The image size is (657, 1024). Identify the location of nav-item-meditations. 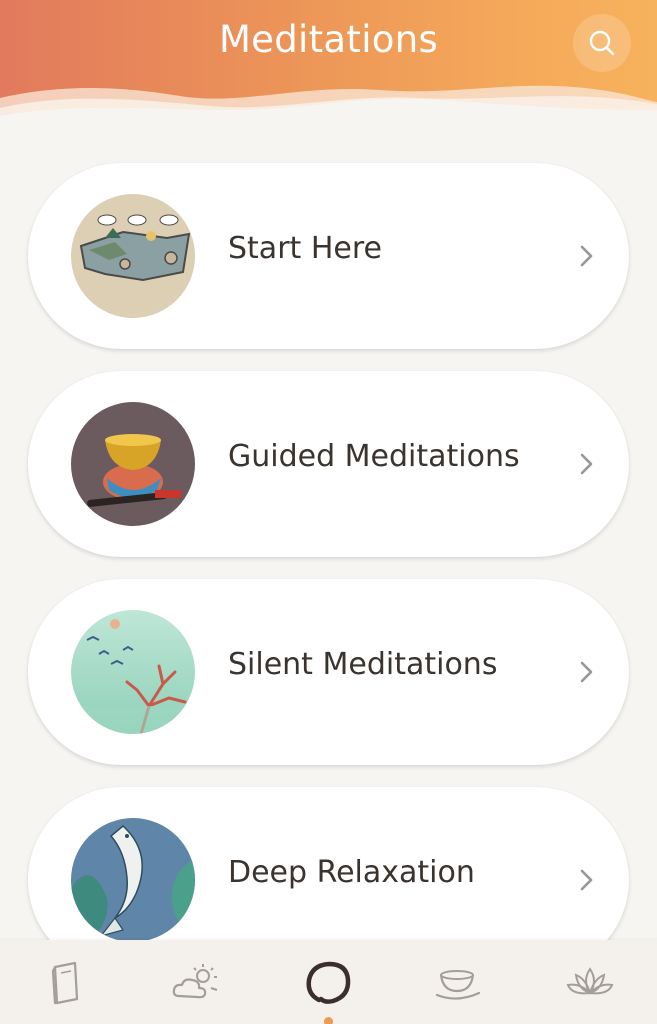
(328, 983).